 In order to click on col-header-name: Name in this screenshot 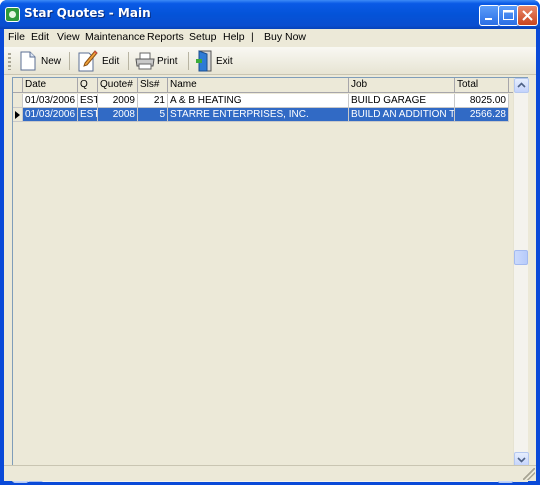, I will do `click(258, 85)`.